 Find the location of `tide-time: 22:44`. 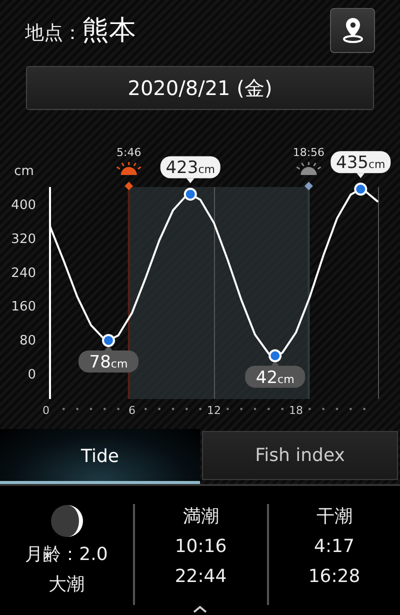

tide-time: 22:44 is located at coordinates (200, 577).